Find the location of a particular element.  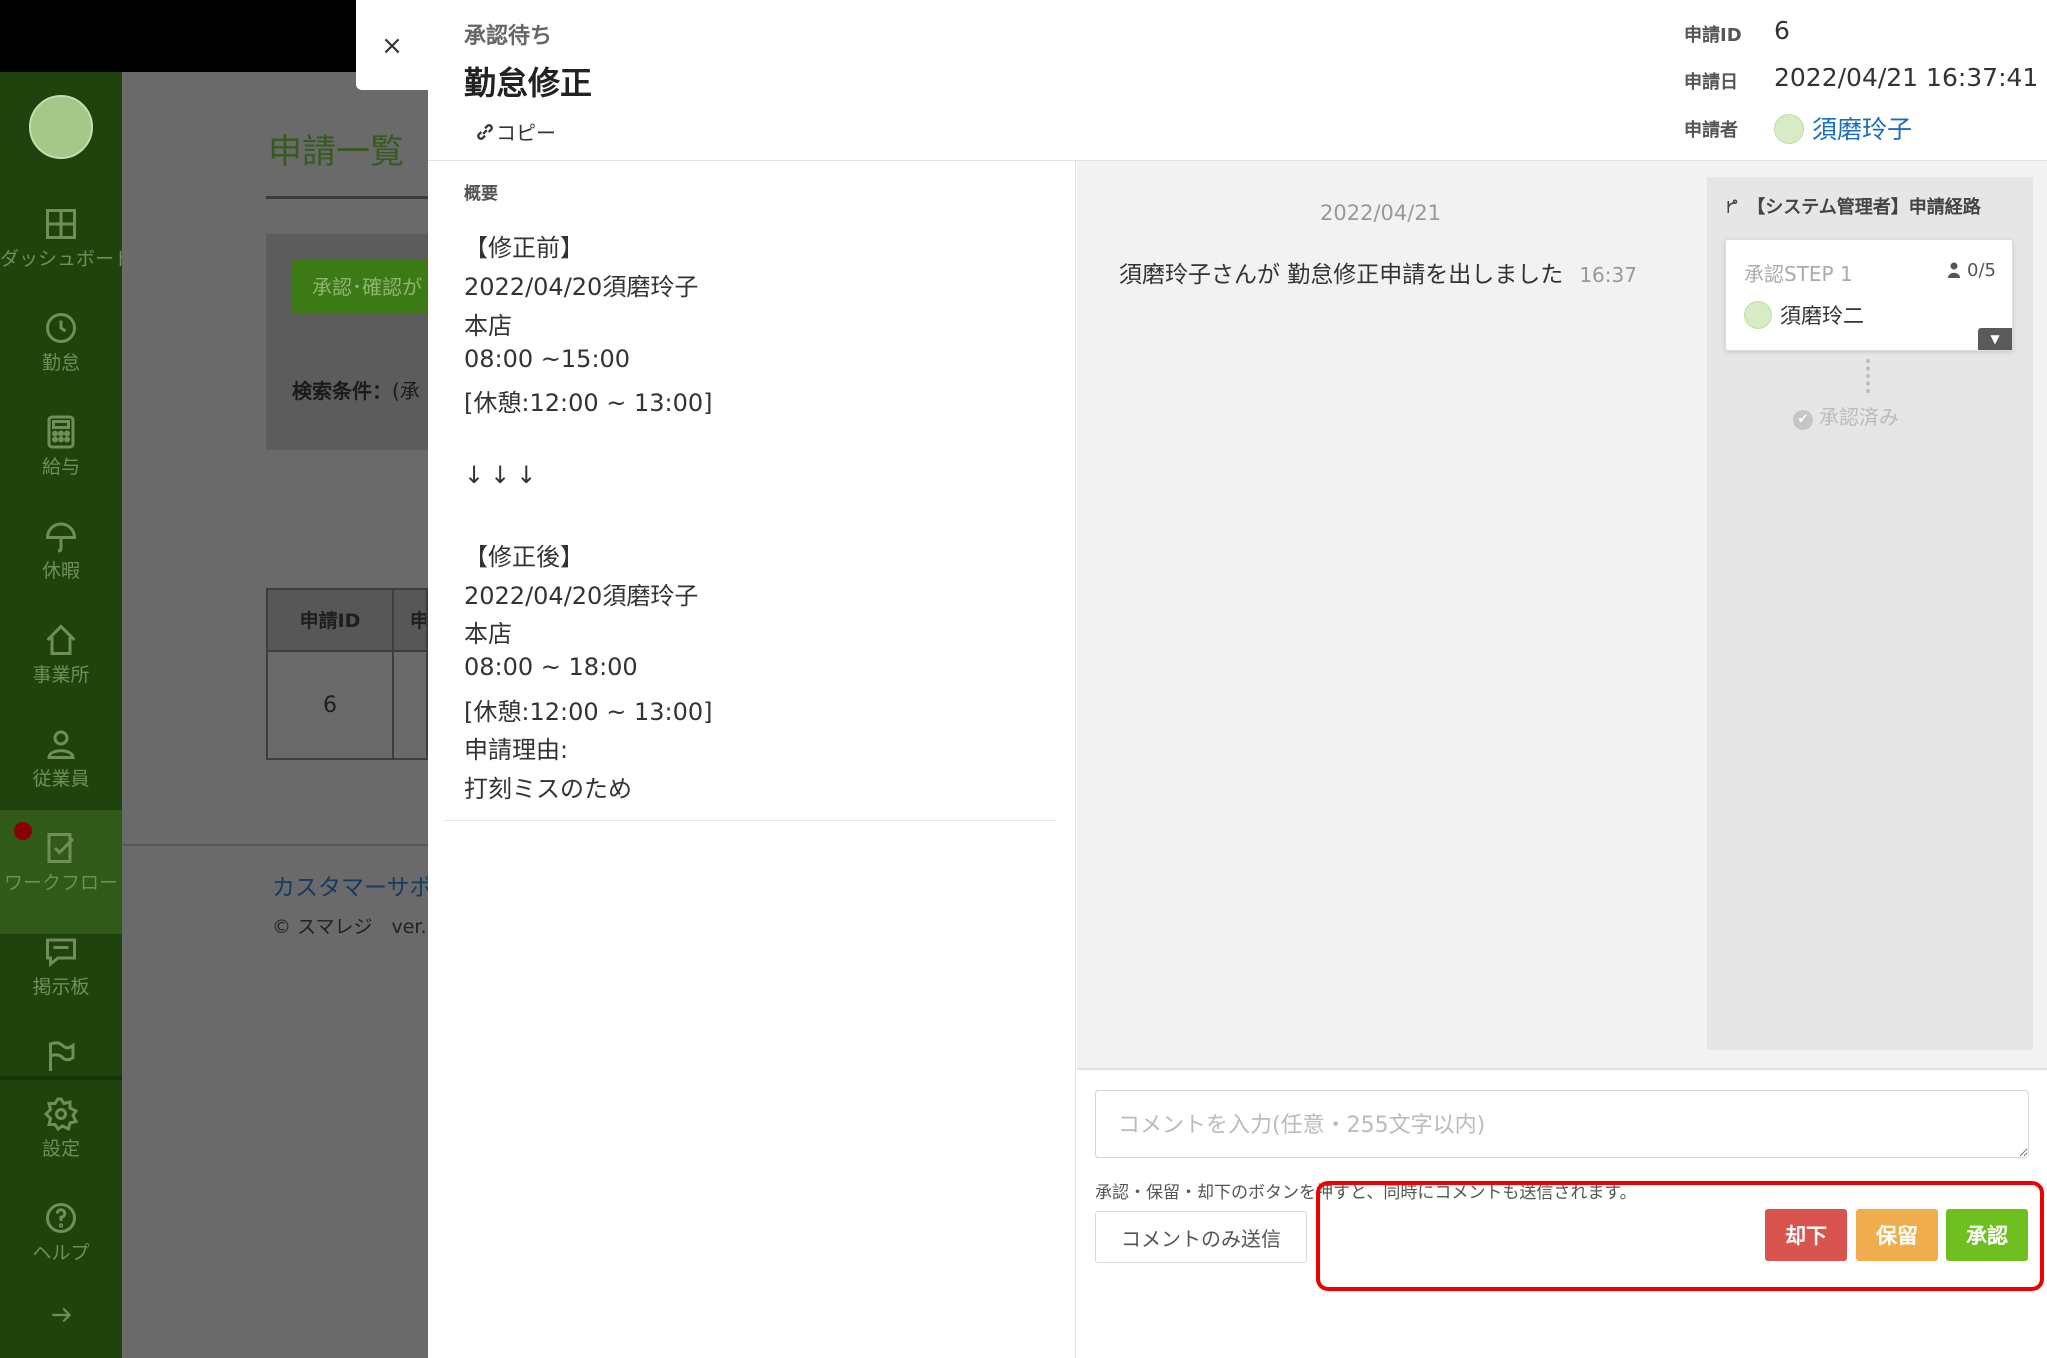

arrow-right-icon is located at coordinates (62, 1315).